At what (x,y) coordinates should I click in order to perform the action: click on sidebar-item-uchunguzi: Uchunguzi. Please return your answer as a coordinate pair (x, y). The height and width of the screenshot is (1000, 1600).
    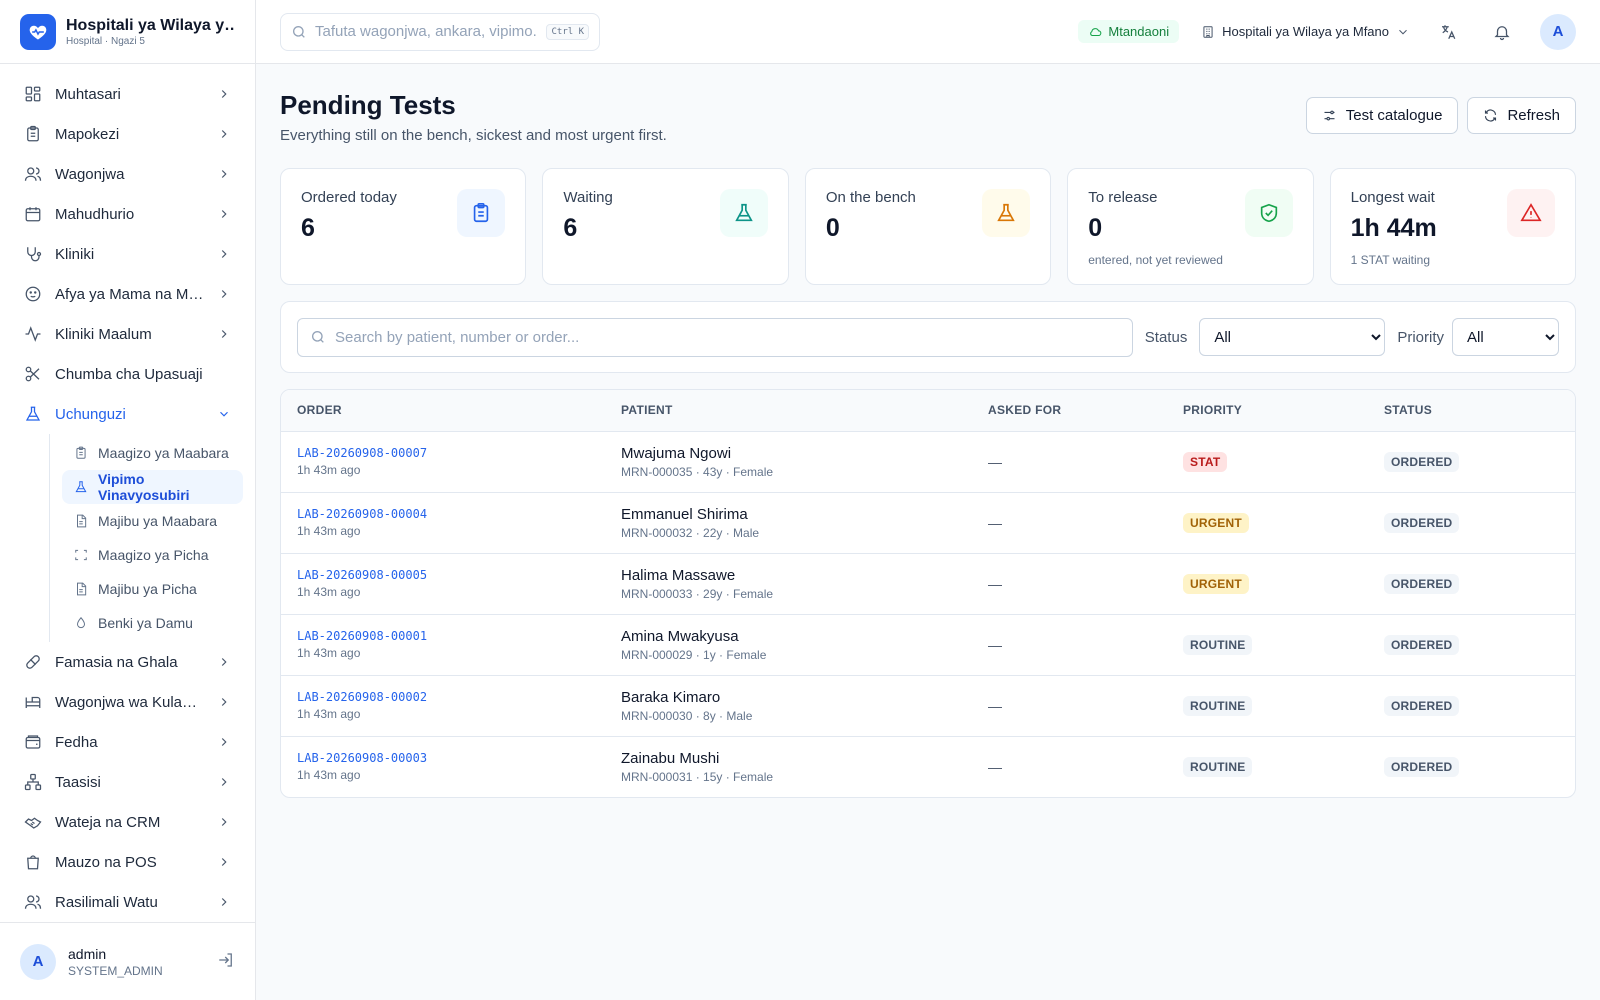
    Looking at the image, I should click on (127, 414).